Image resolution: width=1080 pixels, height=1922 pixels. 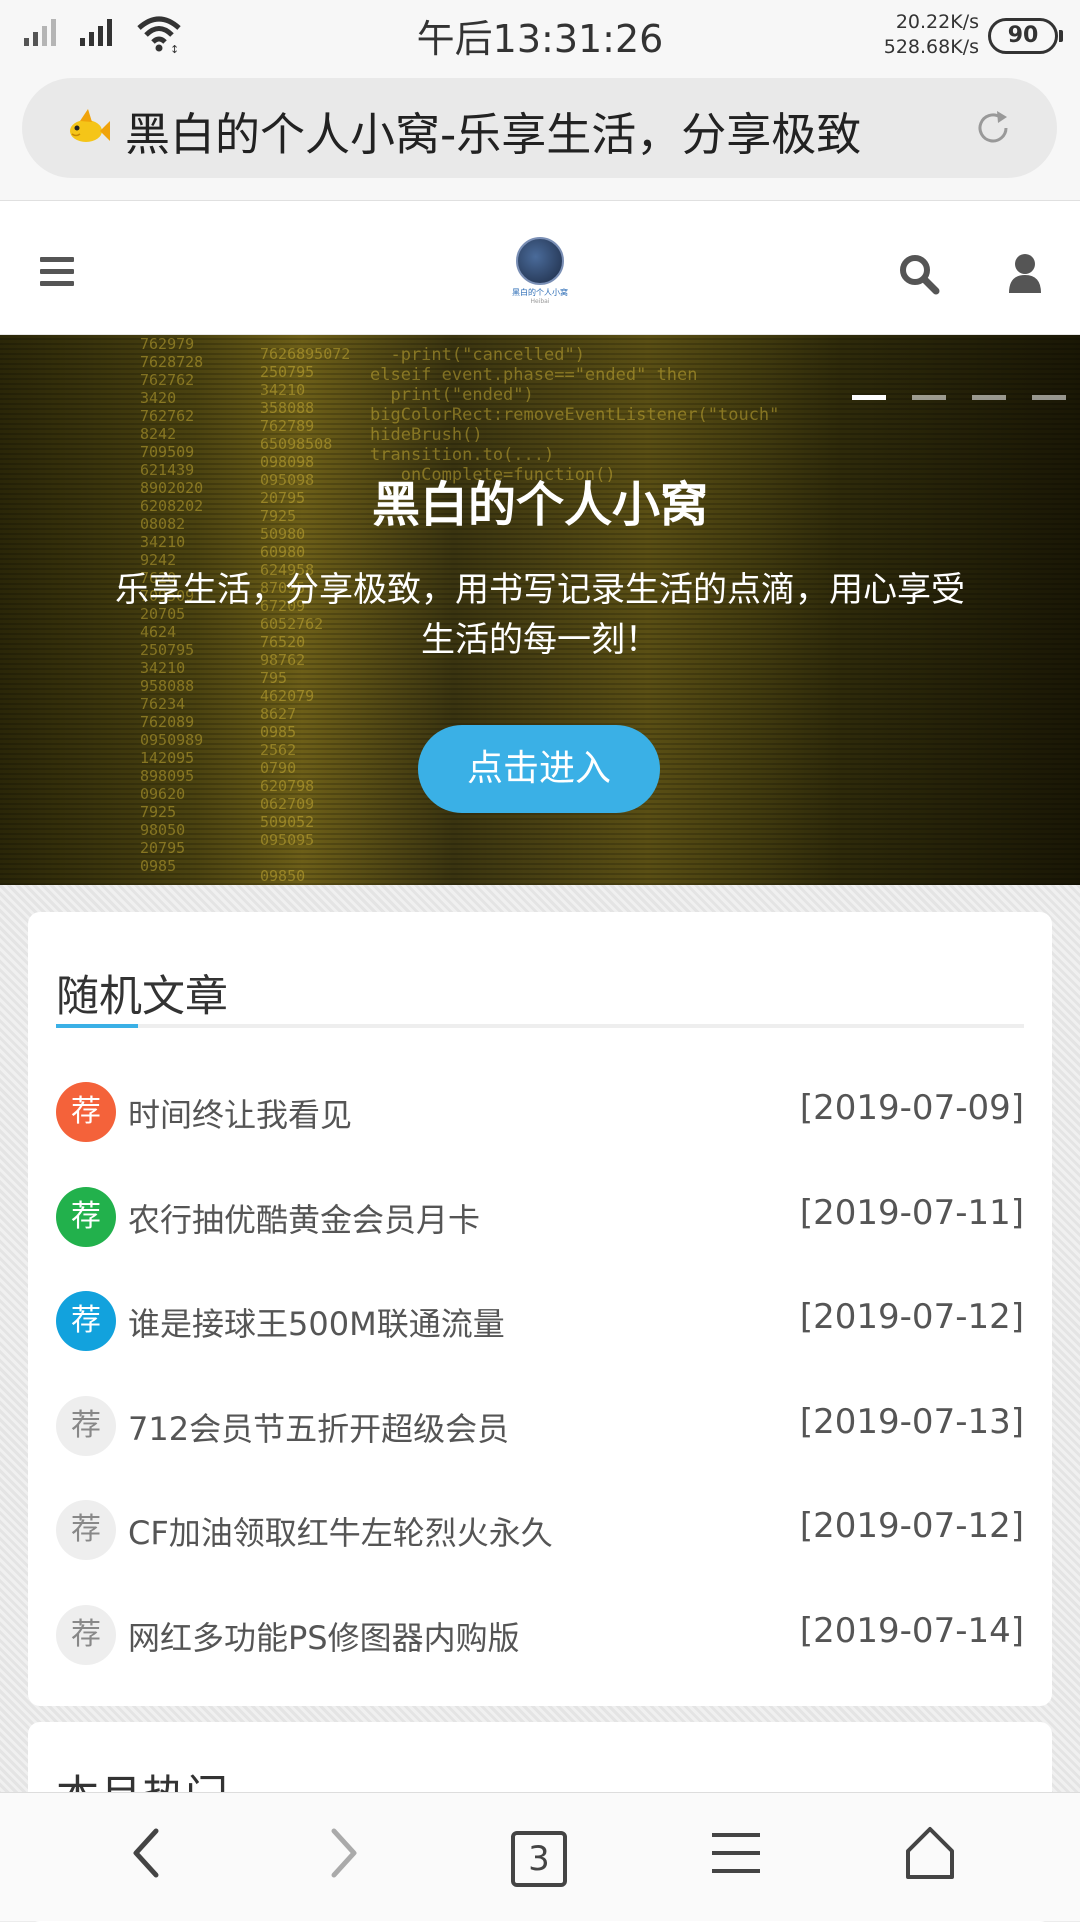 What do you see at coordinates (930, 1853) in the screenshot?
I see `home-icon` at bounding box center [930, 1853].